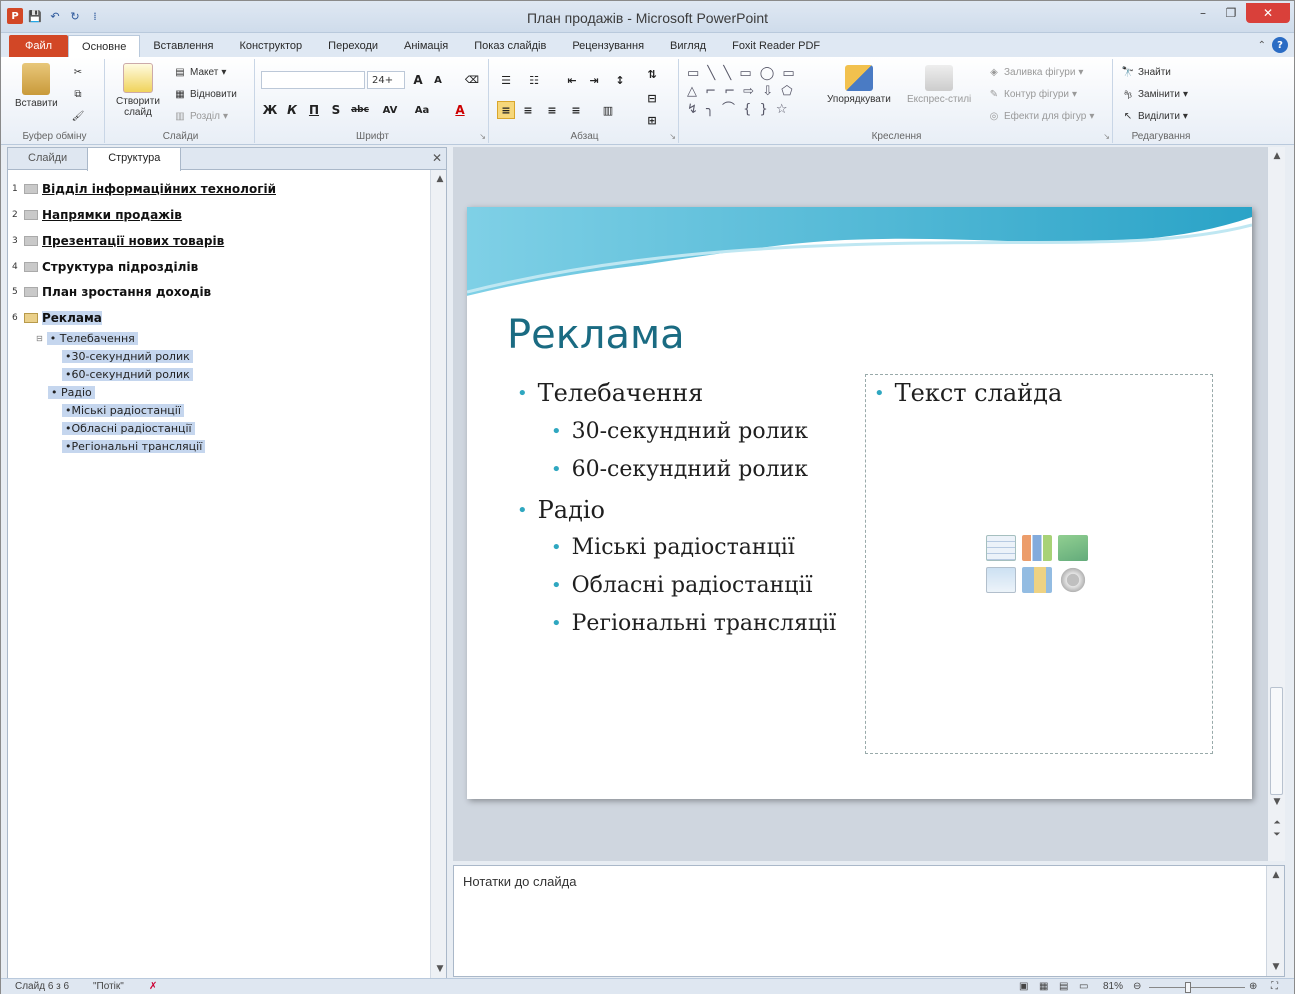 This screenshot has width=1295, height=994. What do you see at coordinates (118, 241) in the screenshot?
I see `outline-slide-3: 3 Презентації нових товарів` at bounding box center [118, 241].